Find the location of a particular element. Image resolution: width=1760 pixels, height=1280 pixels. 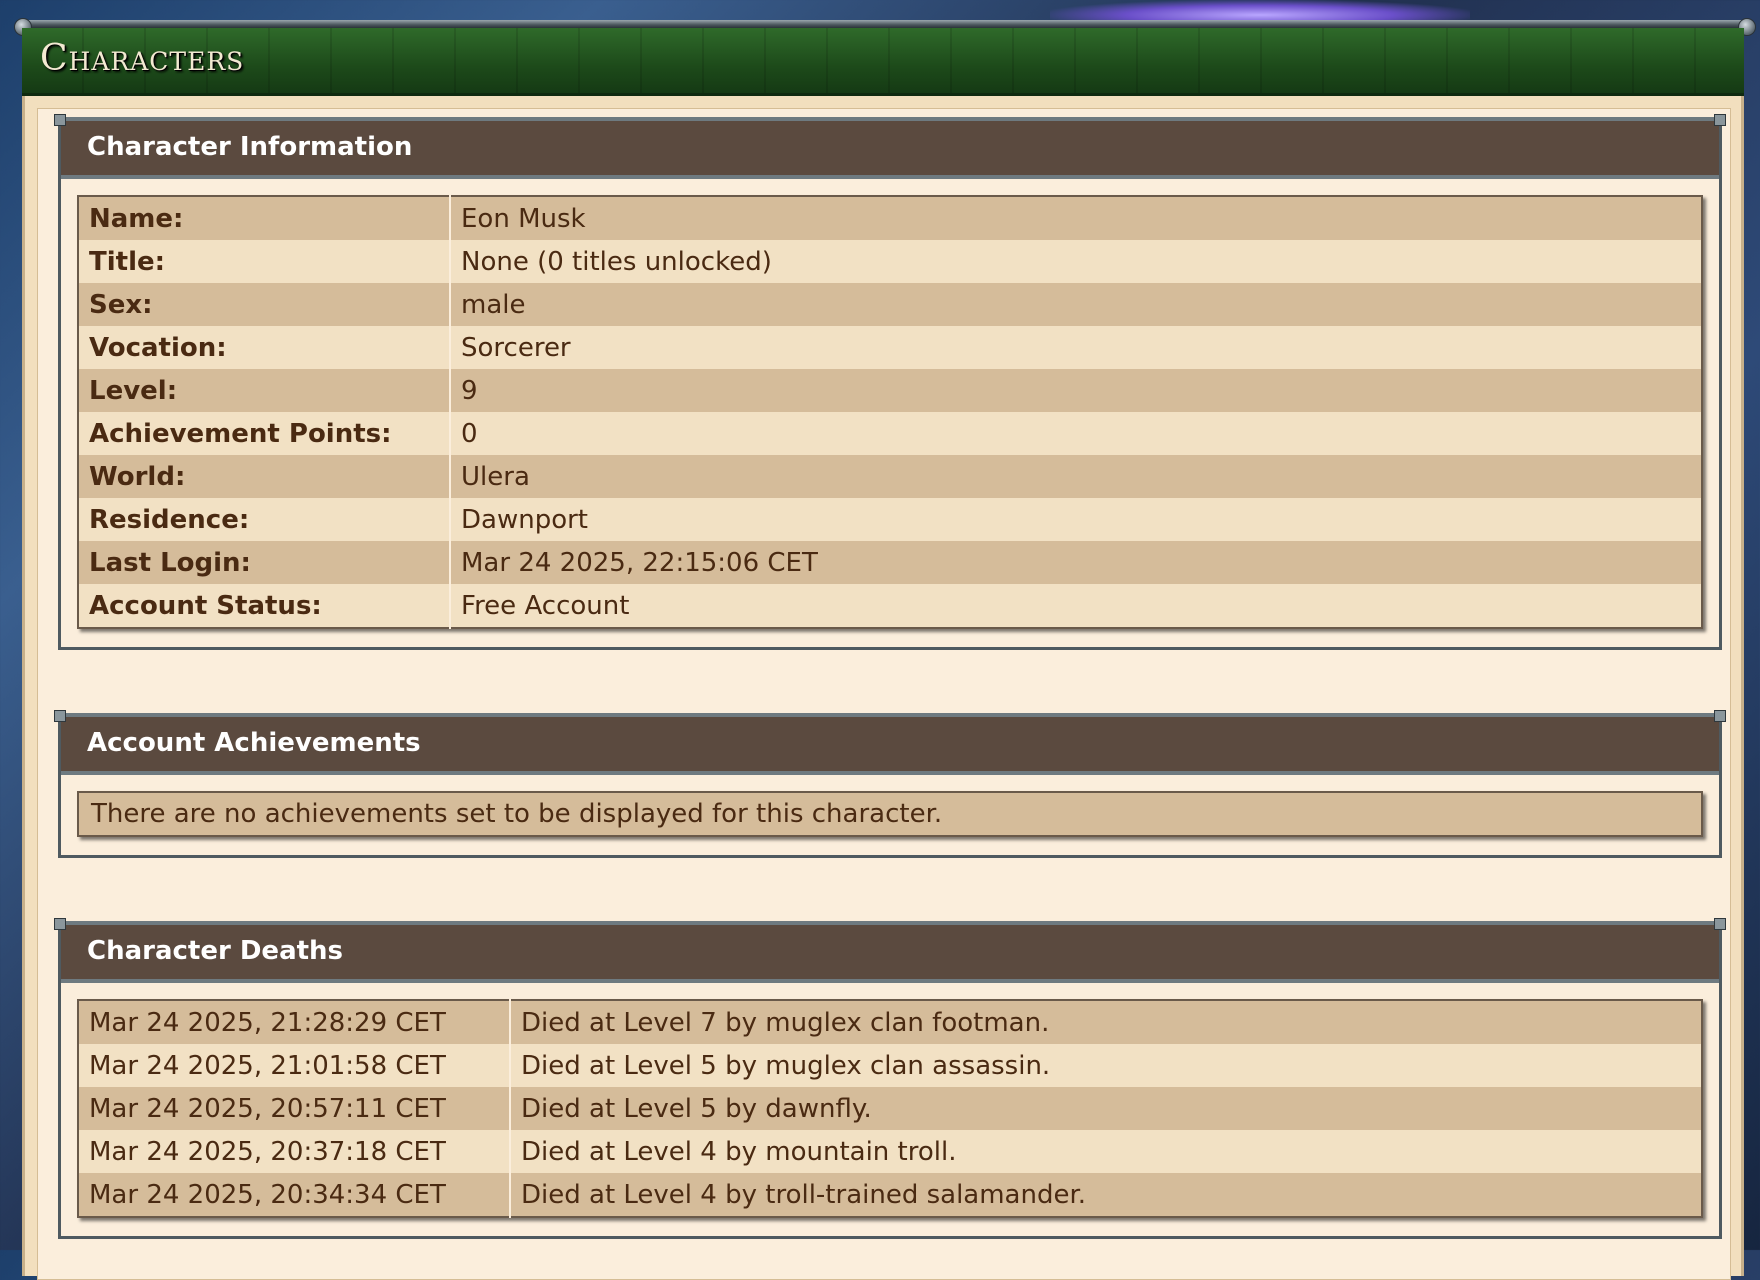

row-label: Last Login: is located at coordinates (264, 562).